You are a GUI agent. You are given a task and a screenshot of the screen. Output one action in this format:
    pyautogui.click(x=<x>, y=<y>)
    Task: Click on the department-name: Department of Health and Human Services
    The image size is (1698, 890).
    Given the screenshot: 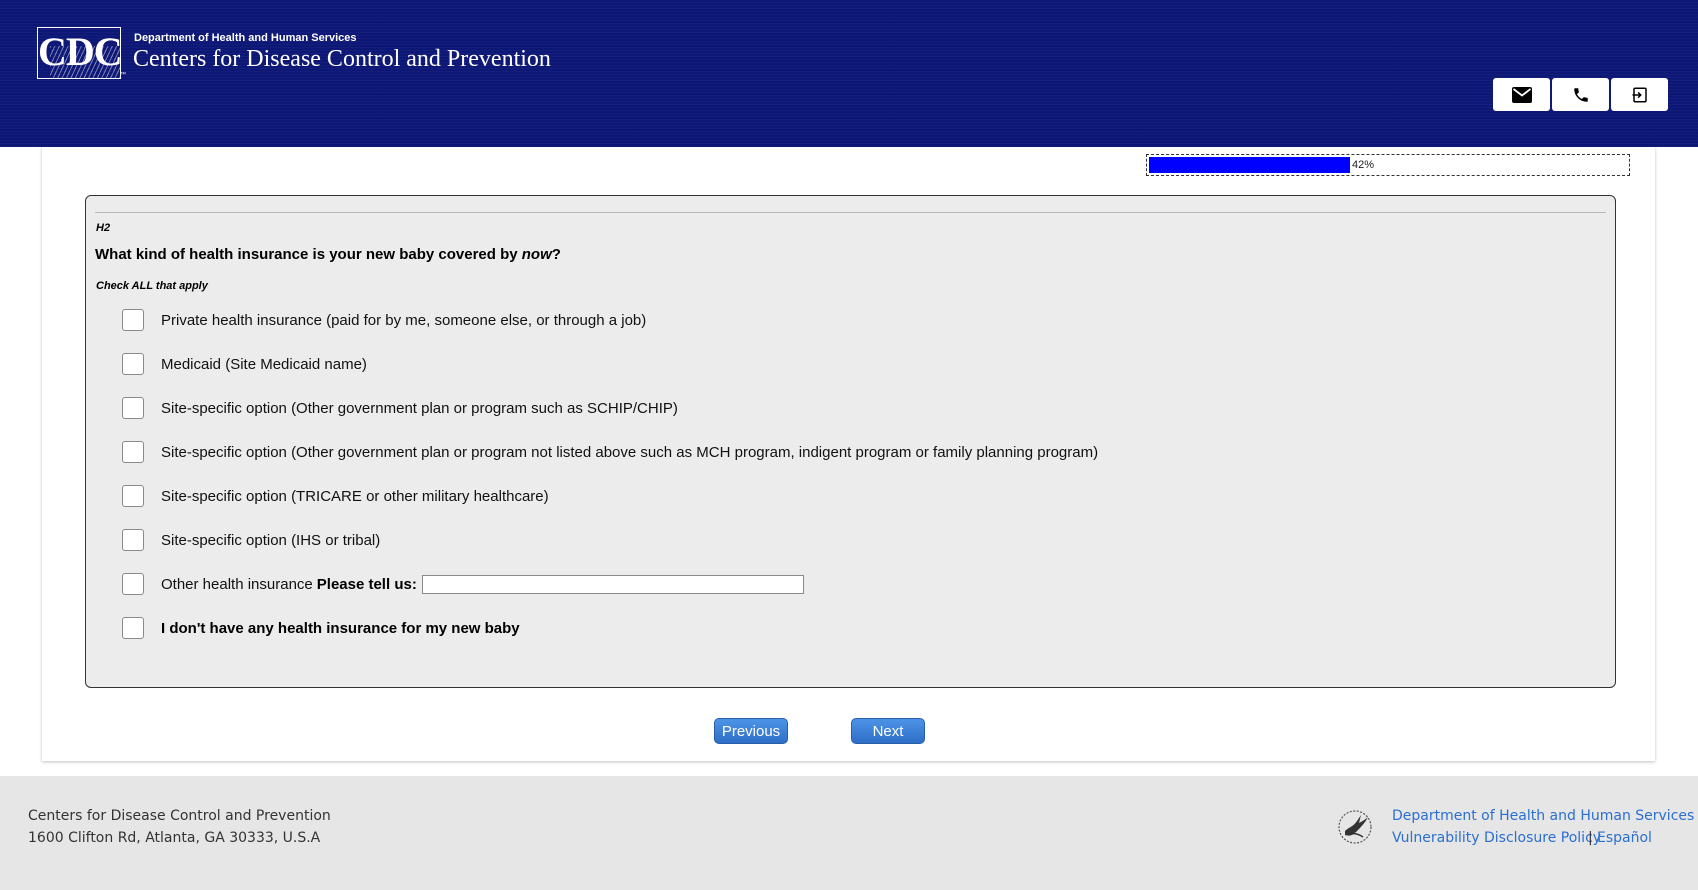 What is the action you would take?
    pyautogui.click(x=245, y=38)
    